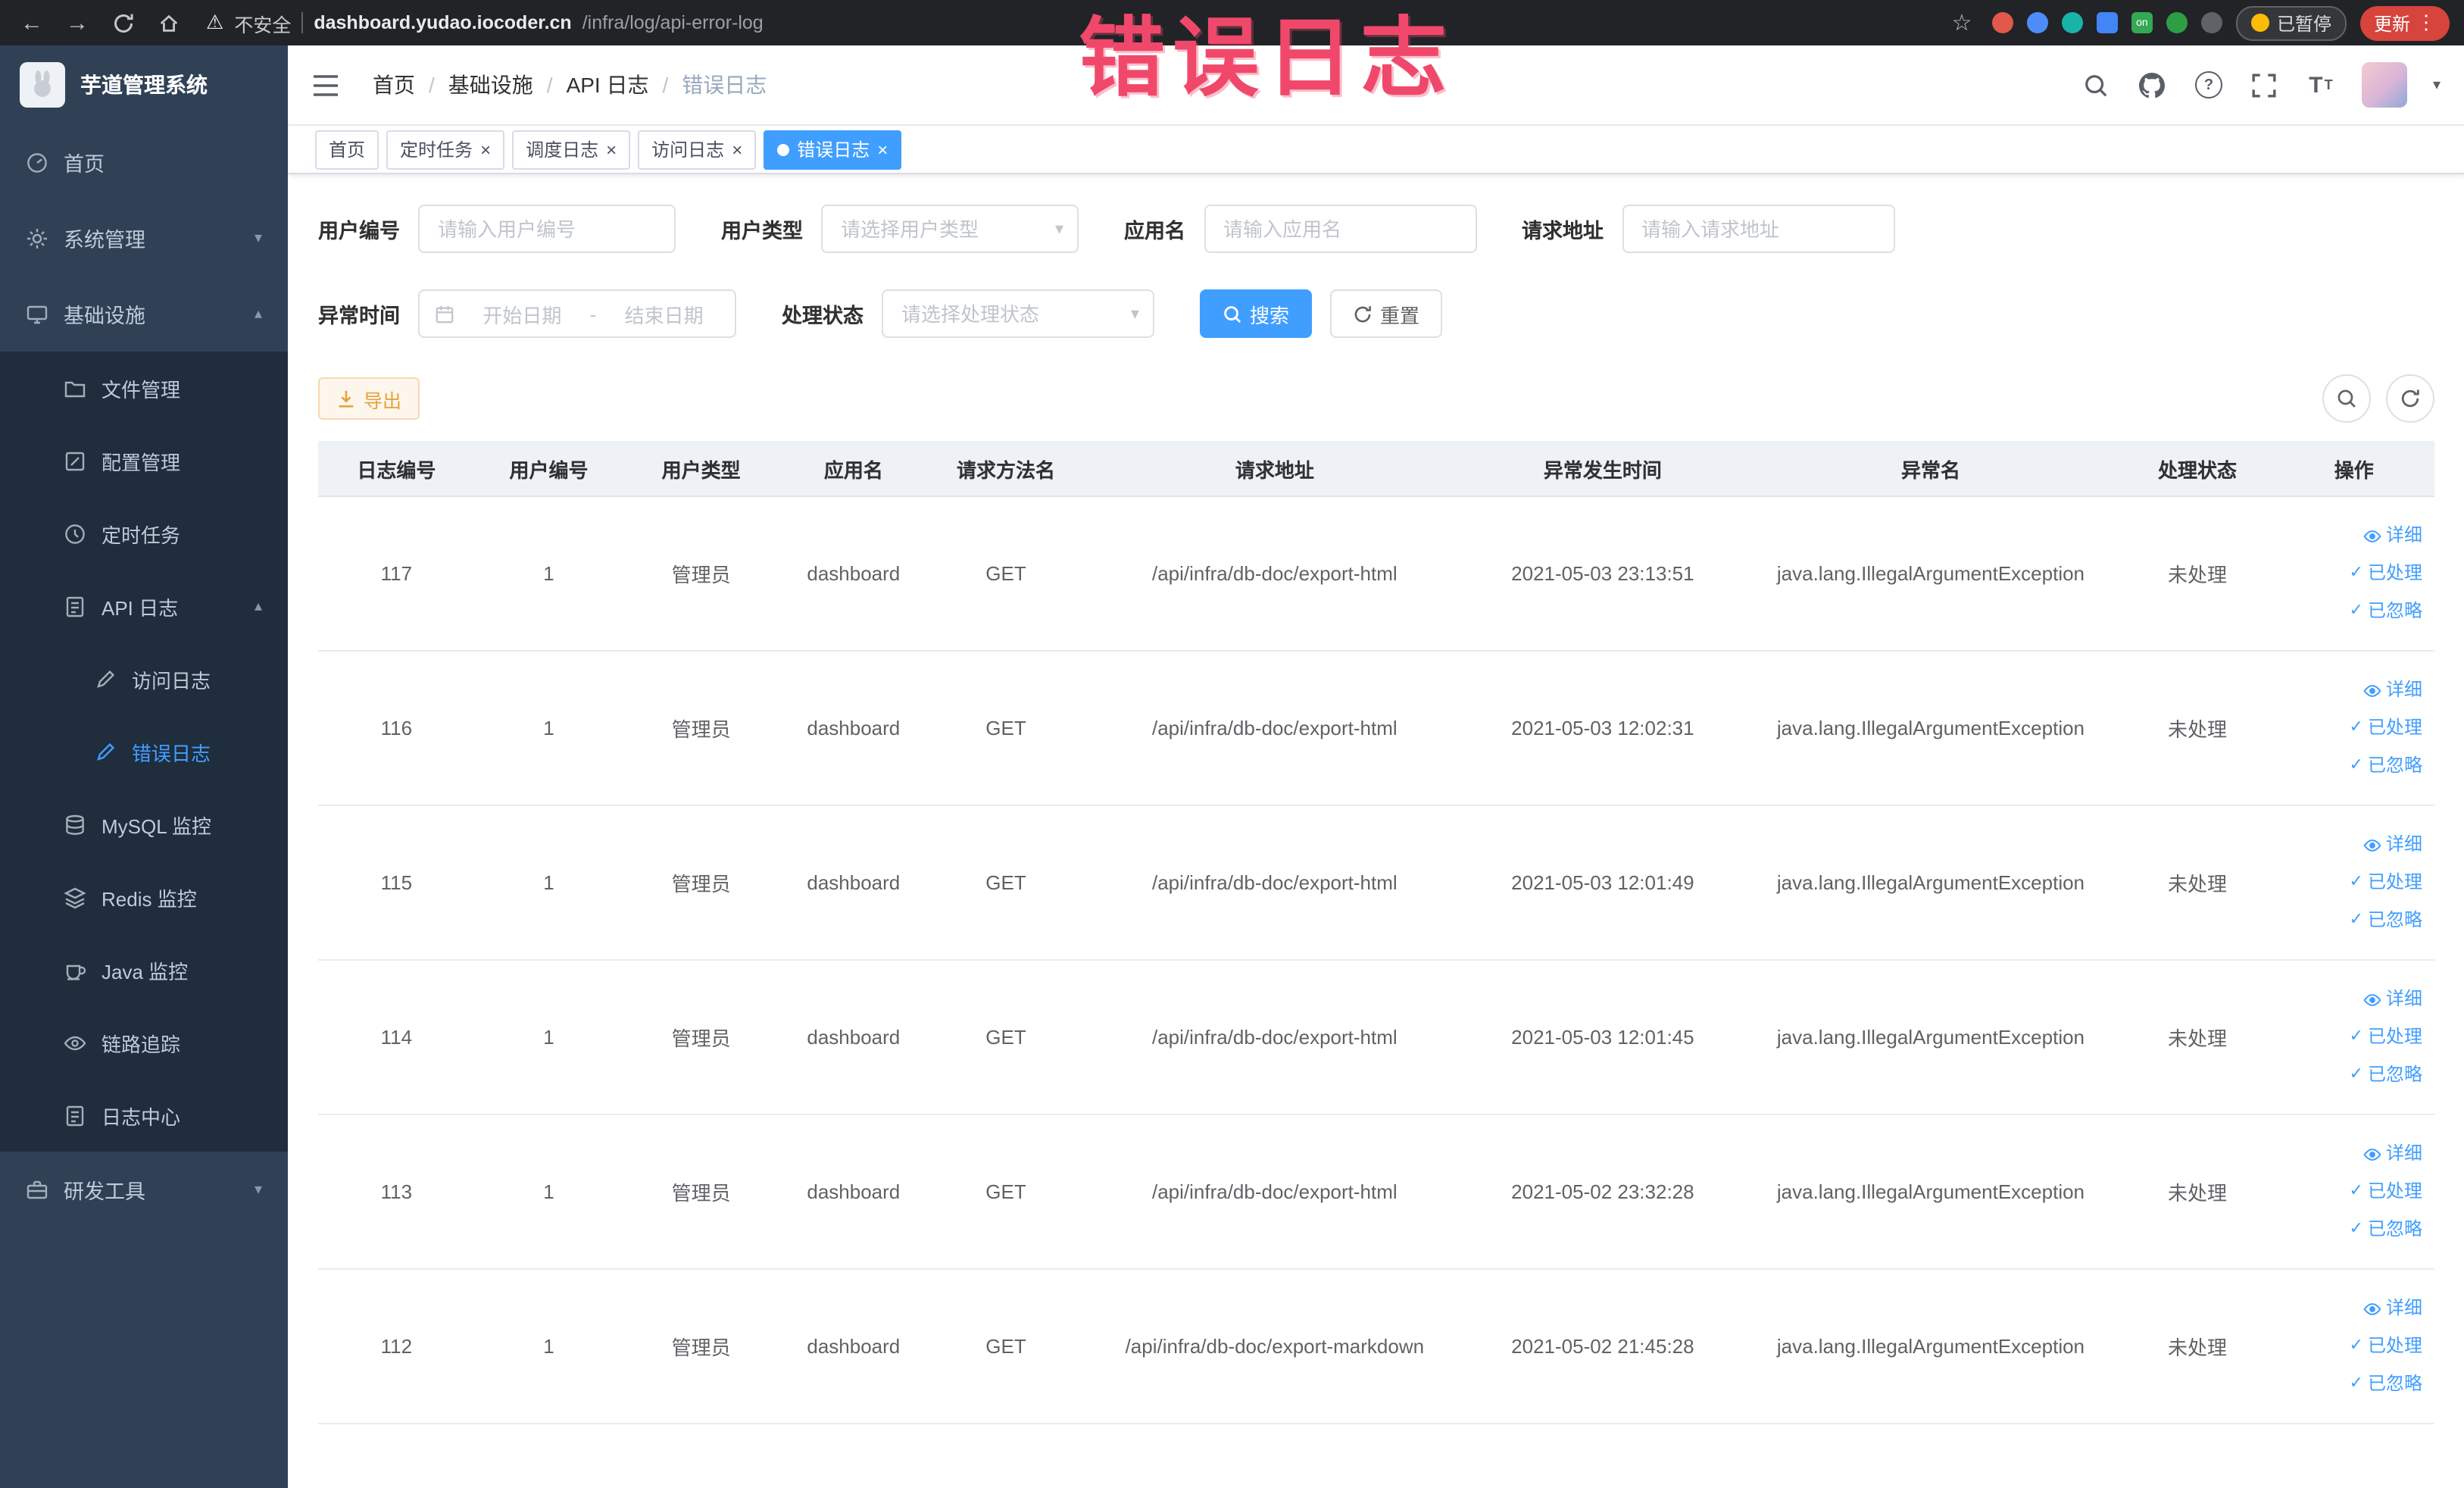  Describe the element at coordinates (144, 84) in the screenshot. I see `app-logo: 芋道管理系统` at that location.